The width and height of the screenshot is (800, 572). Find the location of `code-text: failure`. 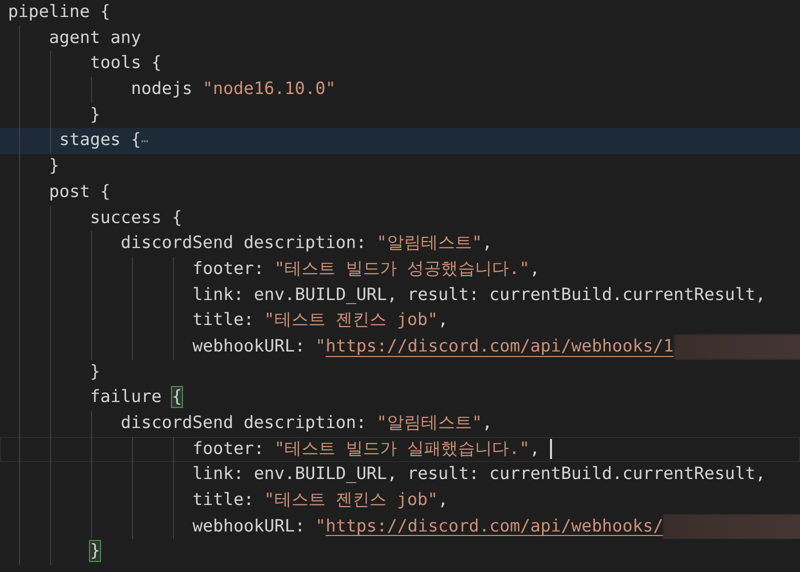

code-text: failure is located at coordinates (126, 397).